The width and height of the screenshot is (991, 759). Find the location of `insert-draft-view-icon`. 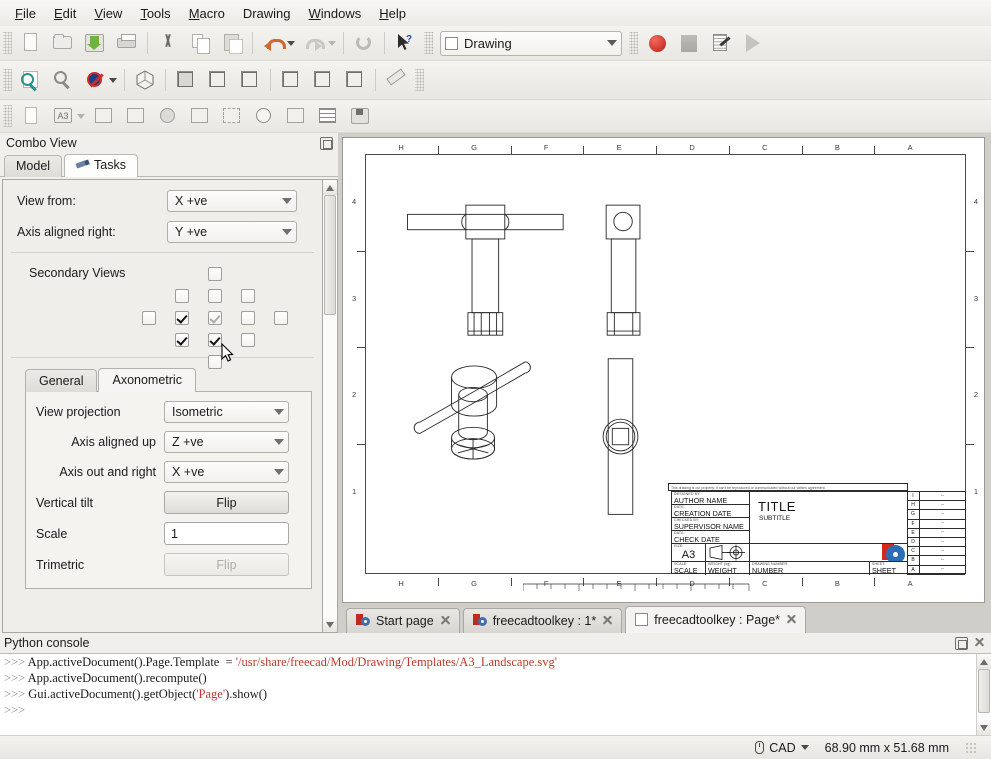

insert-draft-view-icon is located at coordinates (232, 116).